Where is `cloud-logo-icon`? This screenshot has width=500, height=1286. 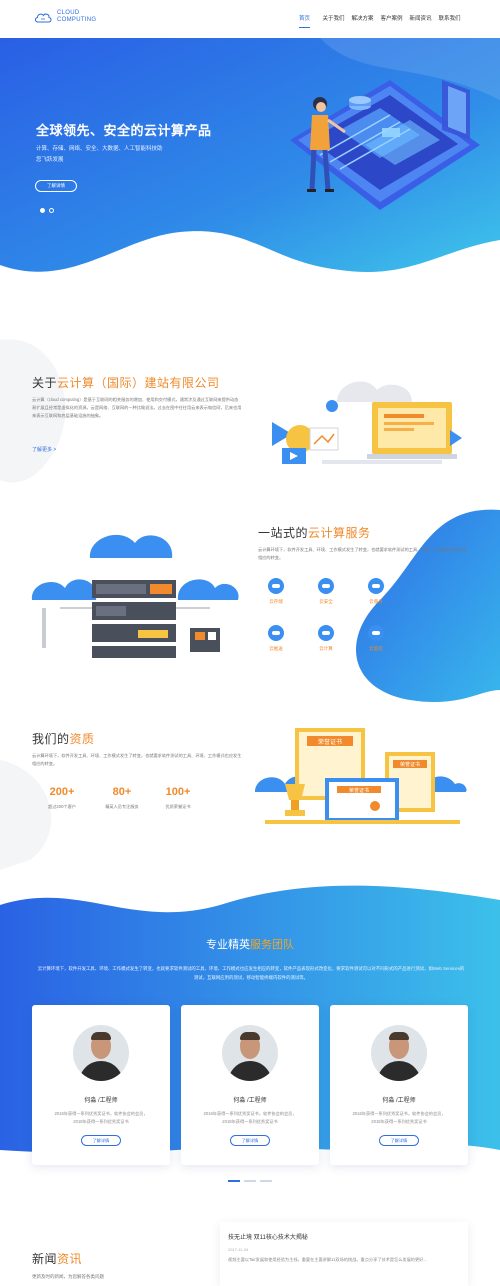
cloud-logo-icon is located at coordinates (43, 17).